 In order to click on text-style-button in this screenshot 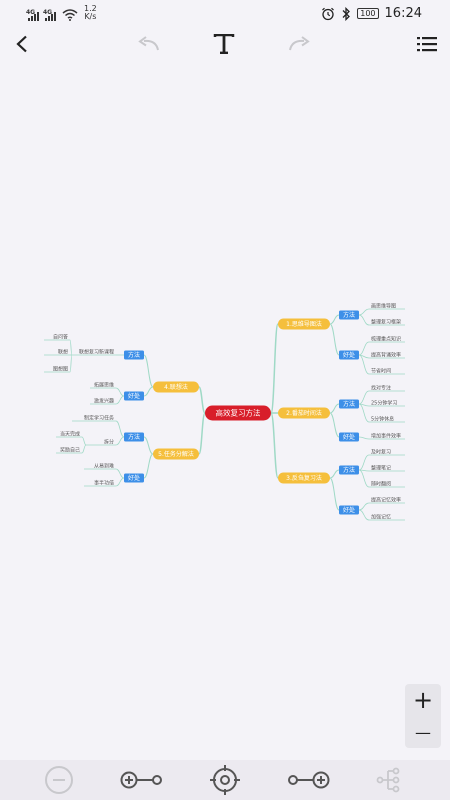, I will do `click(224, 44)`.